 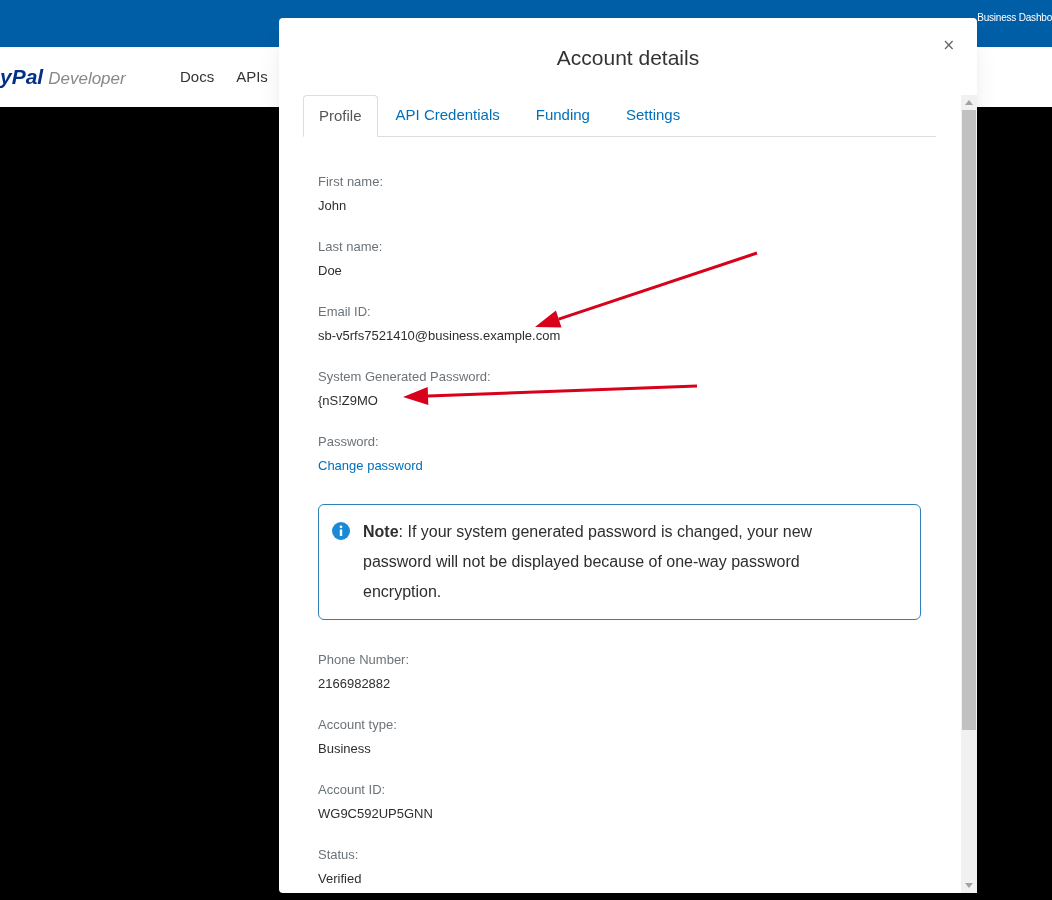 What do you see at coordinates (349, 442) in the screenshot?
I see `field-label: Password:` at bounding box center [349, 442].